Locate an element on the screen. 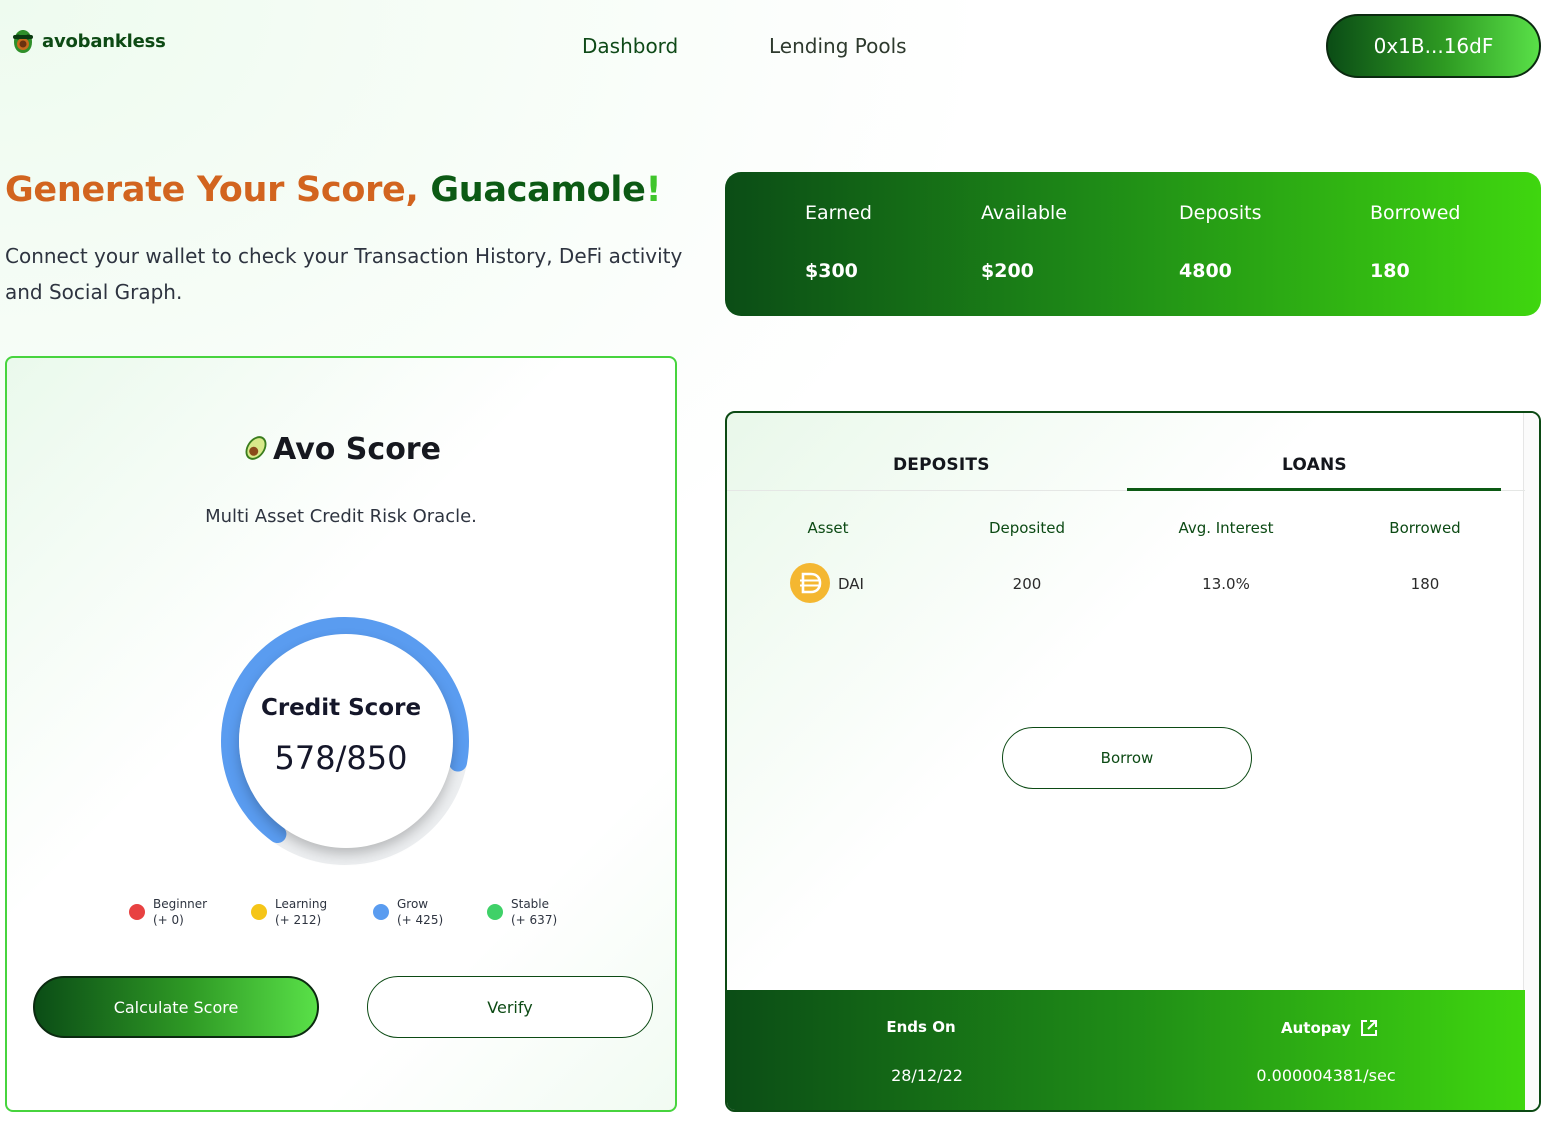 The width and height of the screenshot is (1547, 1133). legend-learning-threshold: (+ 212) is located at coordinates (298, 920).